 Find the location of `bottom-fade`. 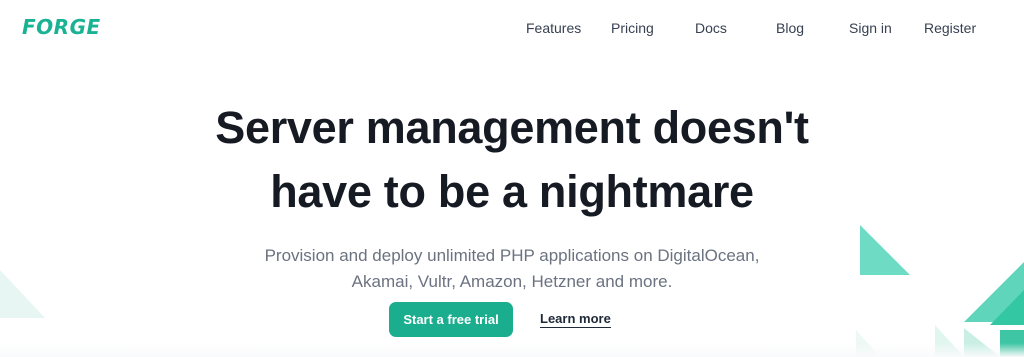

bottom-fade is located at coordinates (512, 350).